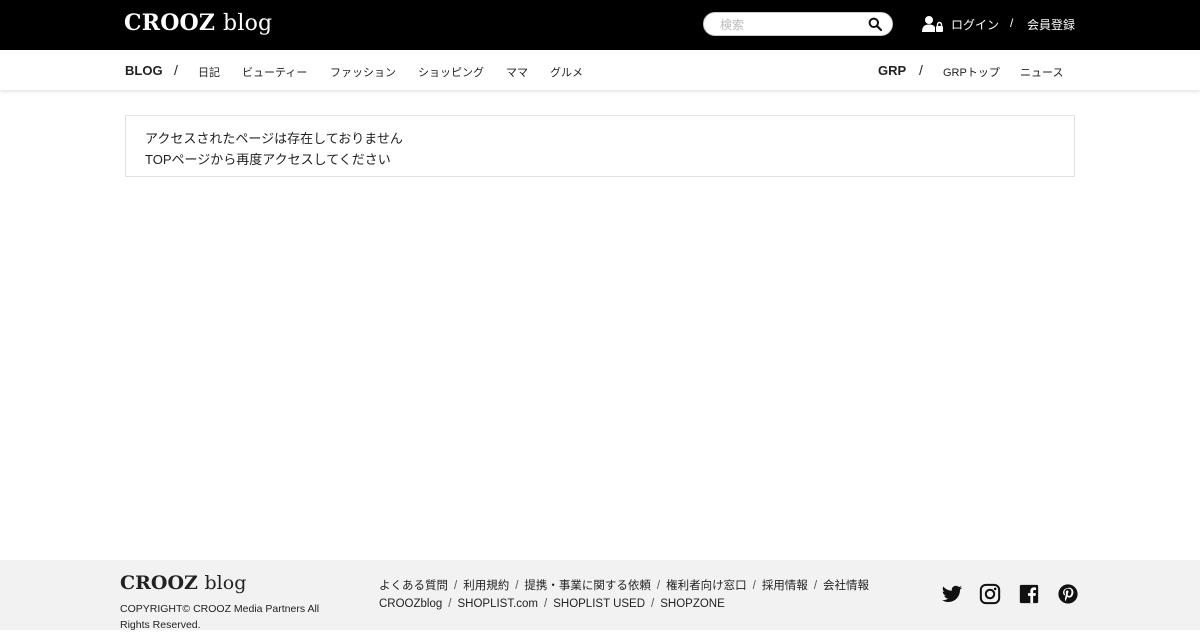 This screenshot has width=1200, height=633. Describe the element at coordinates (790, 25) in the screenshot. I see `search-input` at that location.